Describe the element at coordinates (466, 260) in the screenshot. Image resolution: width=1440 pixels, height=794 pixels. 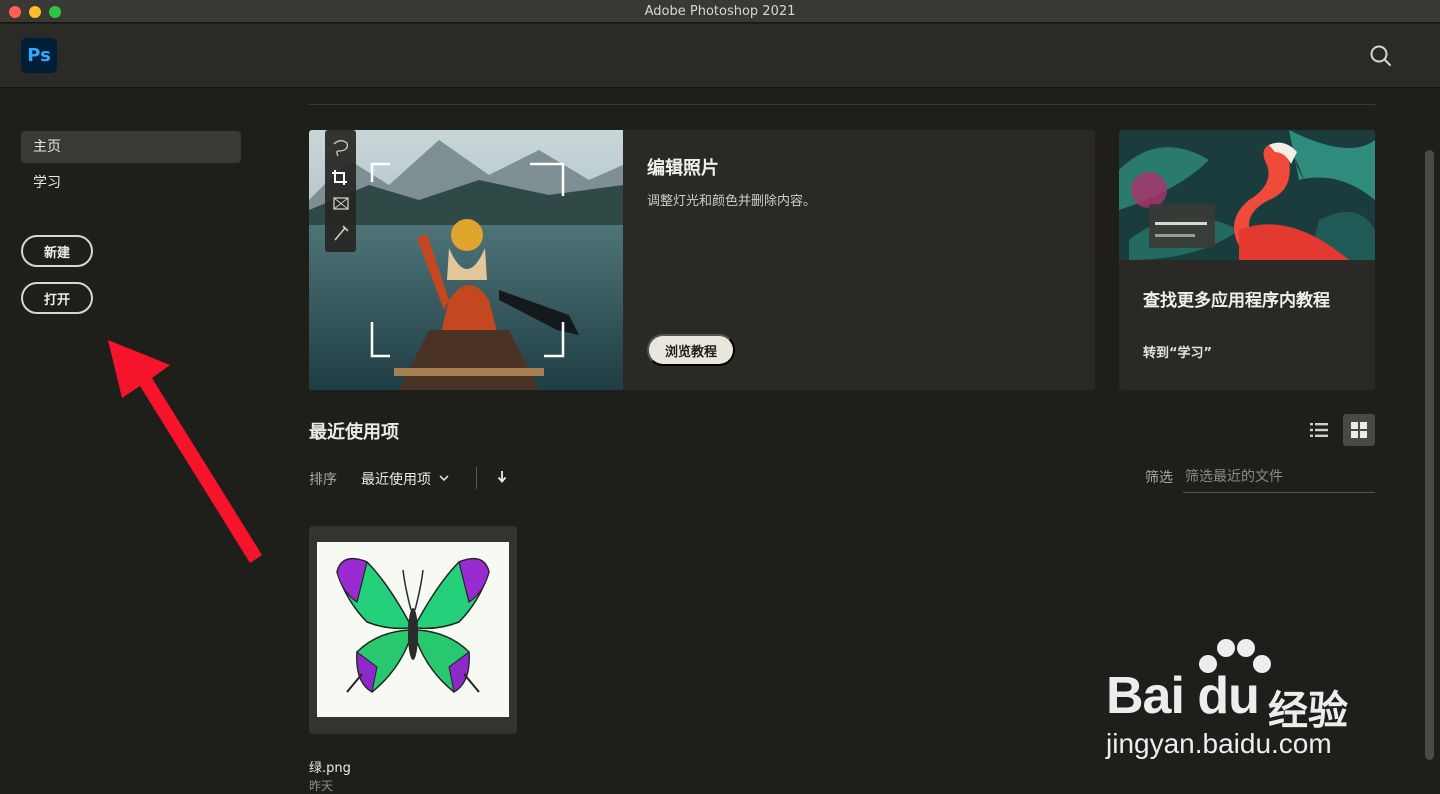
I see `hero-photo-kayak` at that location.